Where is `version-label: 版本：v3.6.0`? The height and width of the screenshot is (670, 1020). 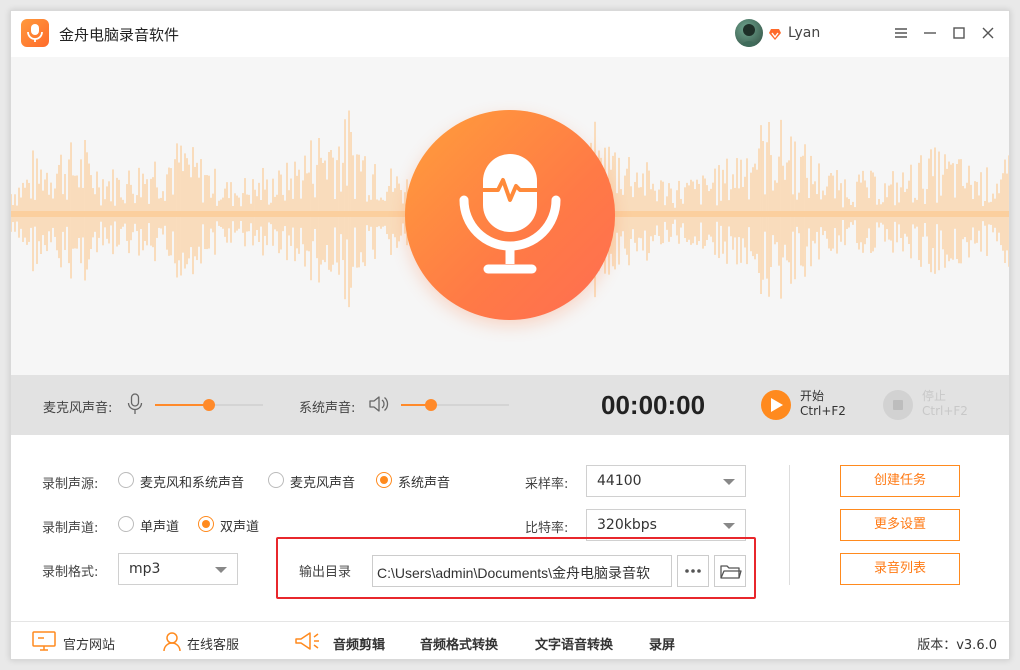
version-label: 版本：v3.6.0 is located at coordinates (957, 645).